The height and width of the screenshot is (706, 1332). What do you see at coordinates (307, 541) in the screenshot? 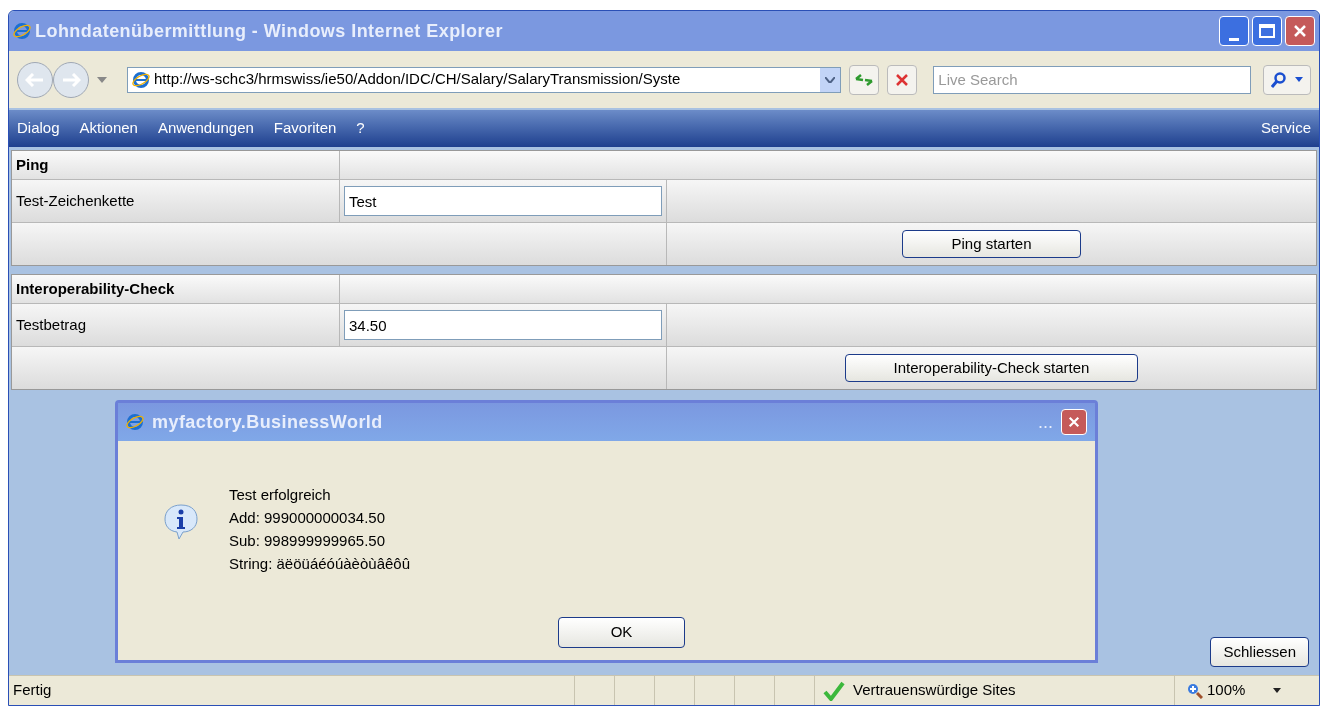
I see `message-line: Sub: 998999999965.50` at bounding box center [307, 541].